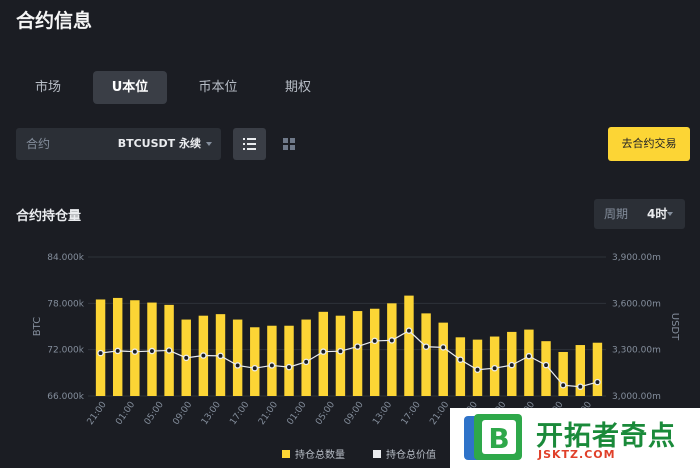 The width and height of the screenshot is (700, 468). I want to click on section-title: 合约持仓量, so click(49, 216).